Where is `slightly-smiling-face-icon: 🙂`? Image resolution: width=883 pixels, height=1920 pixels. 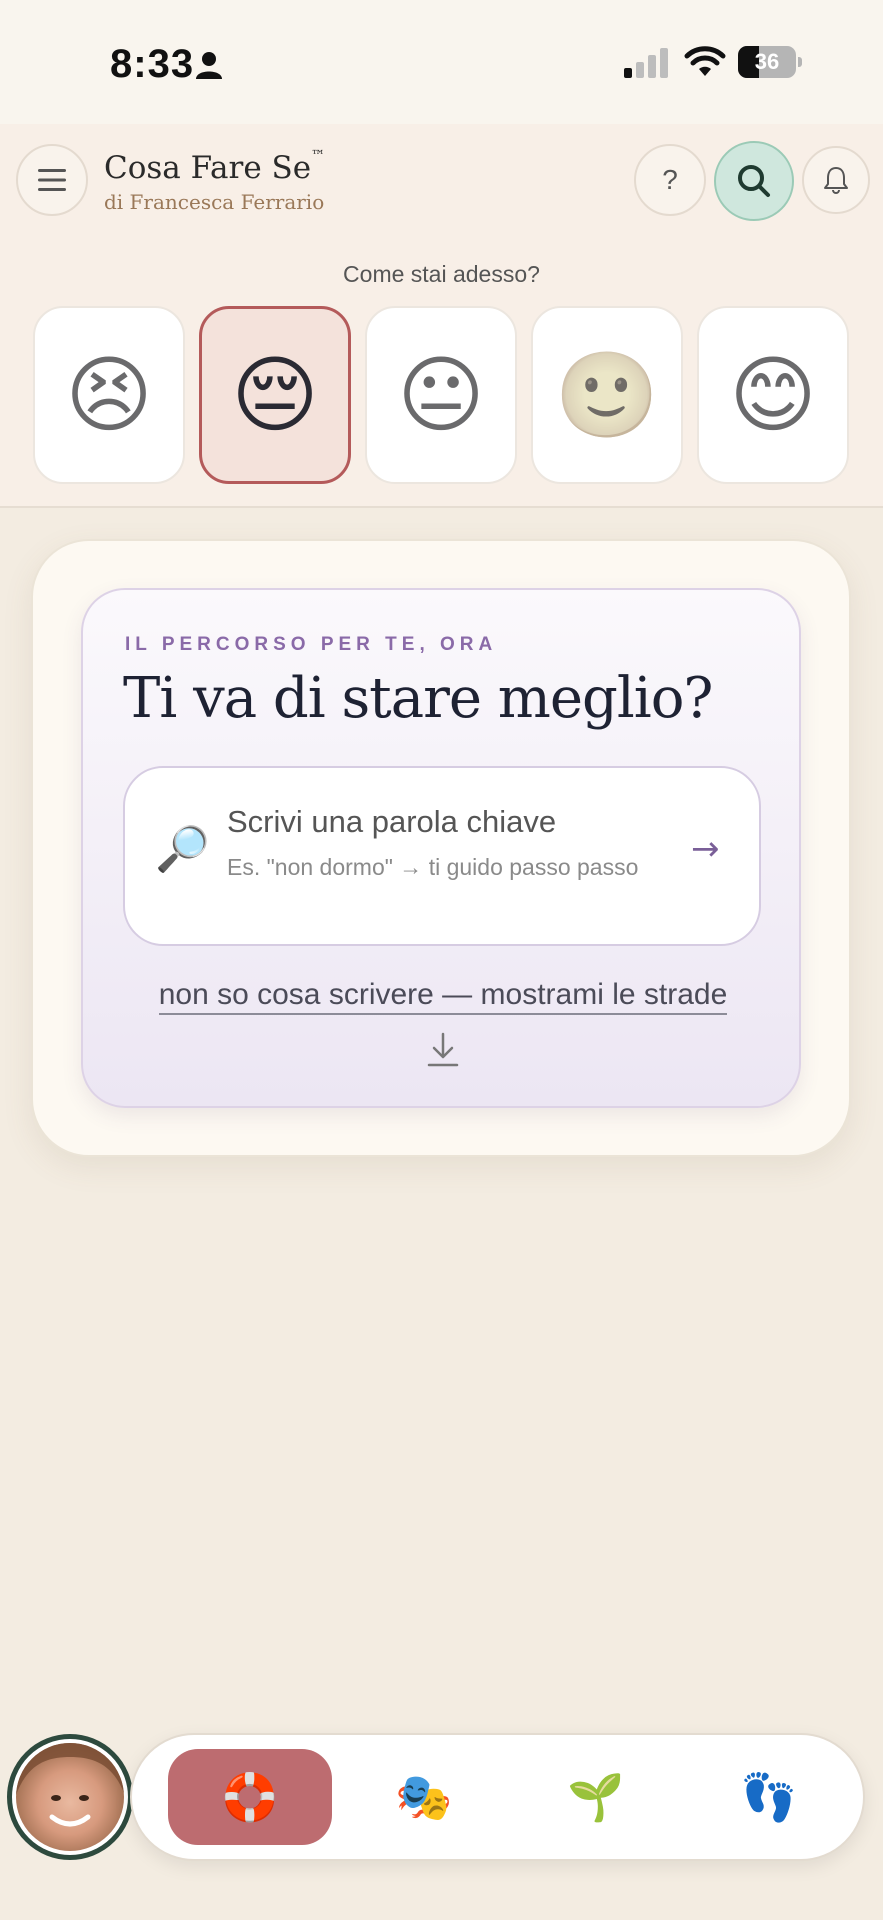
slightly-smiling-face-icon: 🙂 is located at coordinates (607, 395).